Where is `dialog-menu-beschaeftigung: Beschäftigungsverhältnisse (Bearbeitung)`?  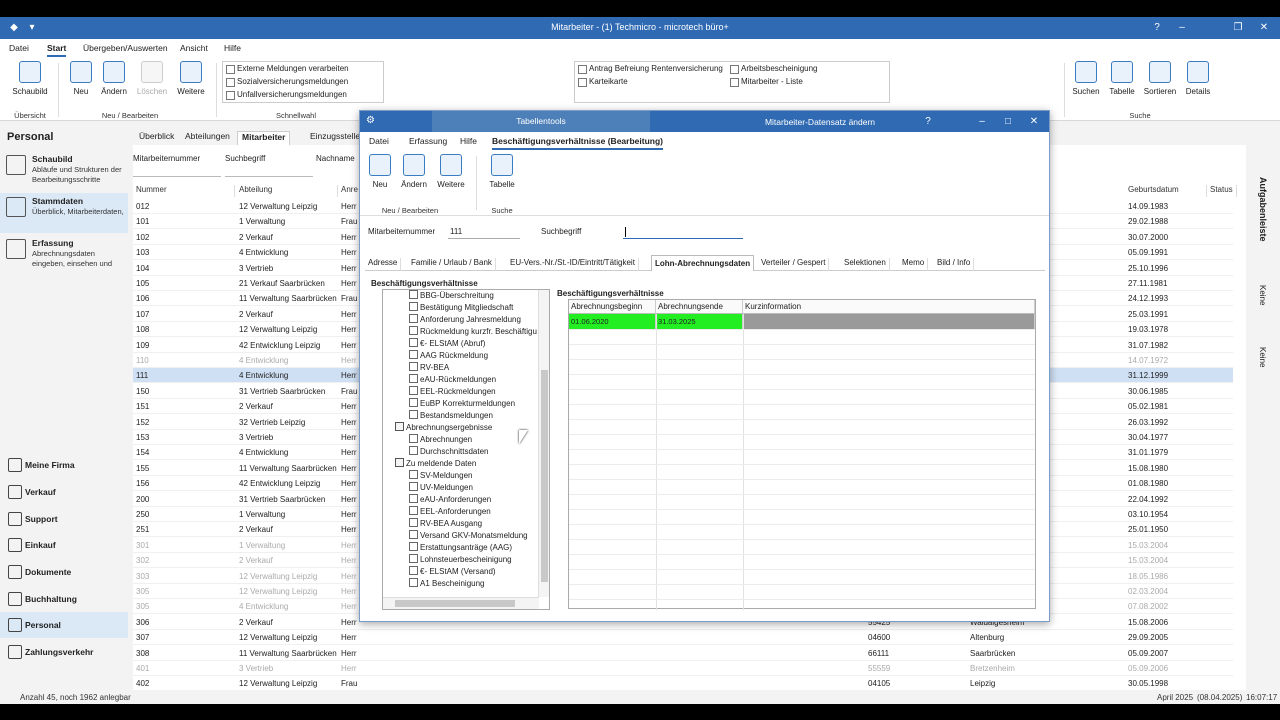 dialog-menu-beschaeftigung: Beschäftigungsverhältnisse (Bearbeitung) is located at coordinates (577, 143).